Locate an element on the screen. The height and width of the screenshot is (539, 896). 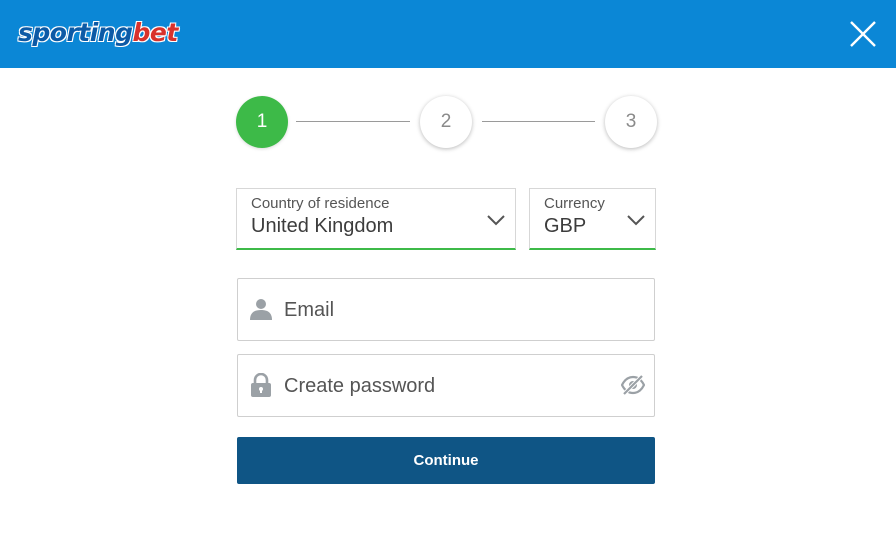
step-2: 2 is located at coordinates (446, 122).